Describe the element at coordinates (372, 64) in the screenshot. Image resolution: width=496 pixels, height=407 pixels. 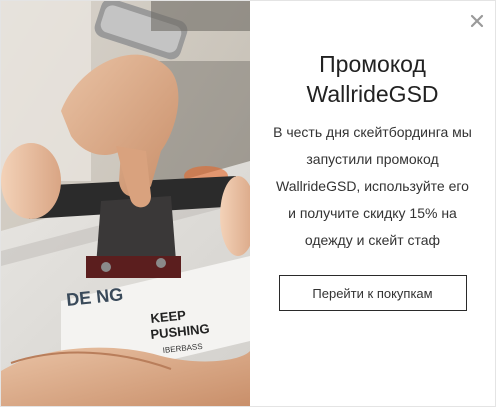
I see `promo-title-line1: Промокод` at that location.